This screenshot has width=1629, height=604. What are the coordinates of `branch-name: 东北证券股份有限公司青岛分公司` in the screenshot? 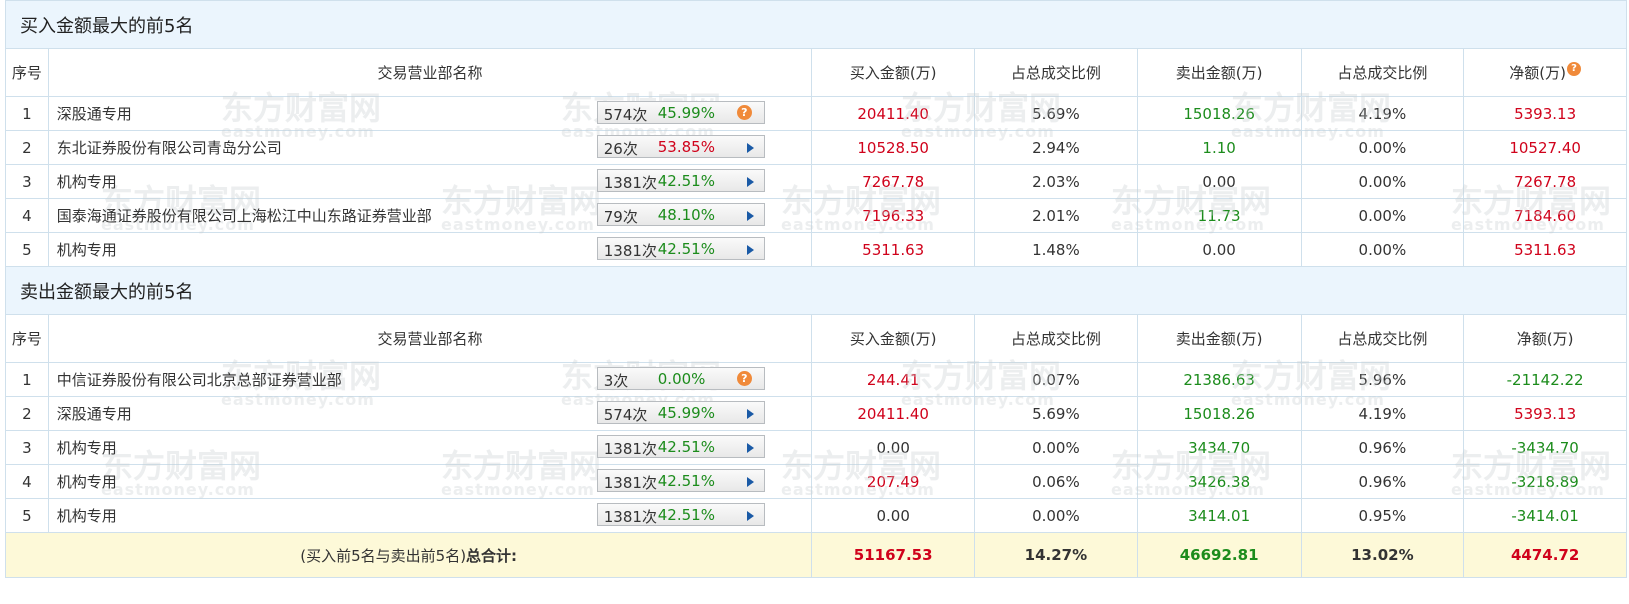 It's located at (169, 147).